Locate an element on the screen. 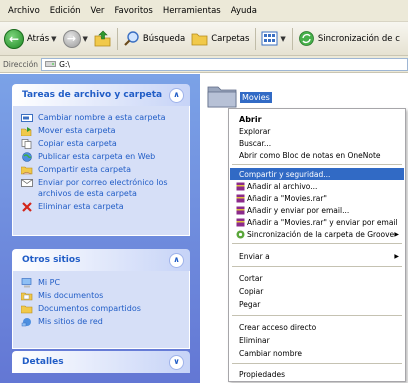  rename-icon is located at coordinates (27, 117).